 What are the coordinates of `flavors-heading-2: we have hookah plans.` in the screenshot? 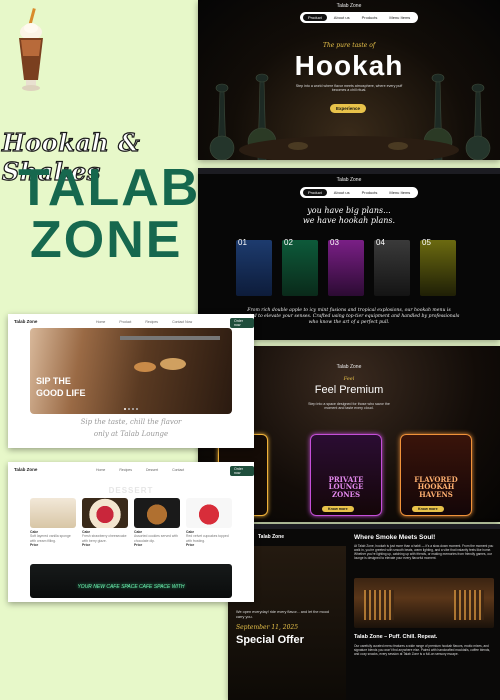 It's located at (349, 220).